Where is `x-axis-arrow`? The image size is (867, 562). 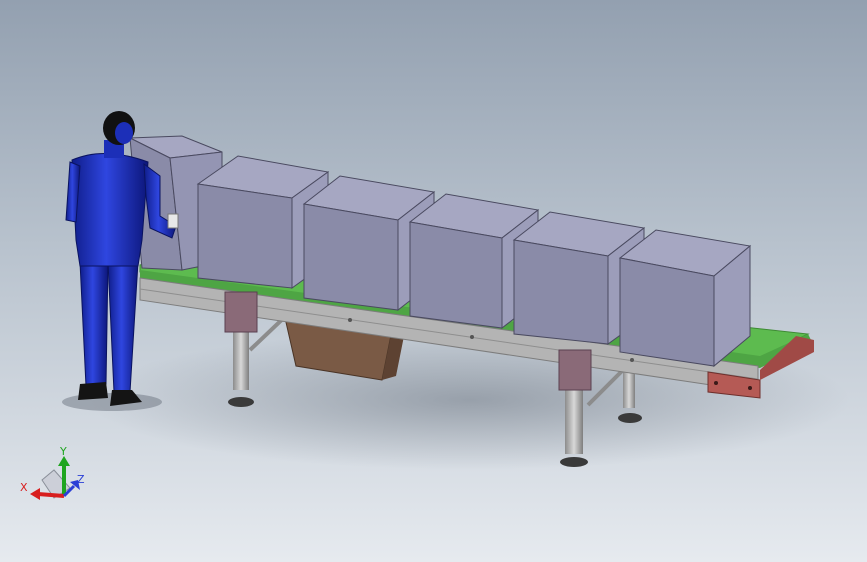 x-axis-arrow is located at coordinates (51, 495).